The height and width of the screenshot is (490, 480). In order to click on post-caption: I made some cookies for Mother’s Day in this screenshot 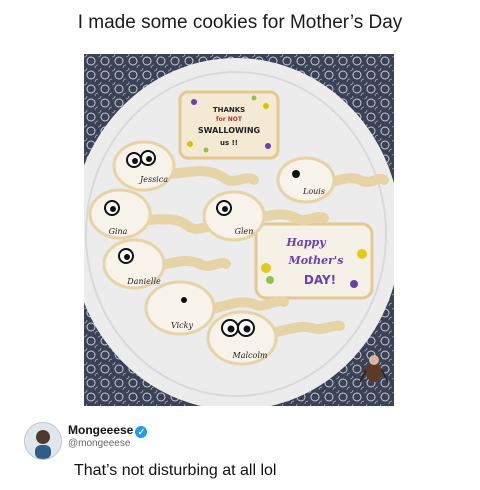, I will do `click(240, 22)`.